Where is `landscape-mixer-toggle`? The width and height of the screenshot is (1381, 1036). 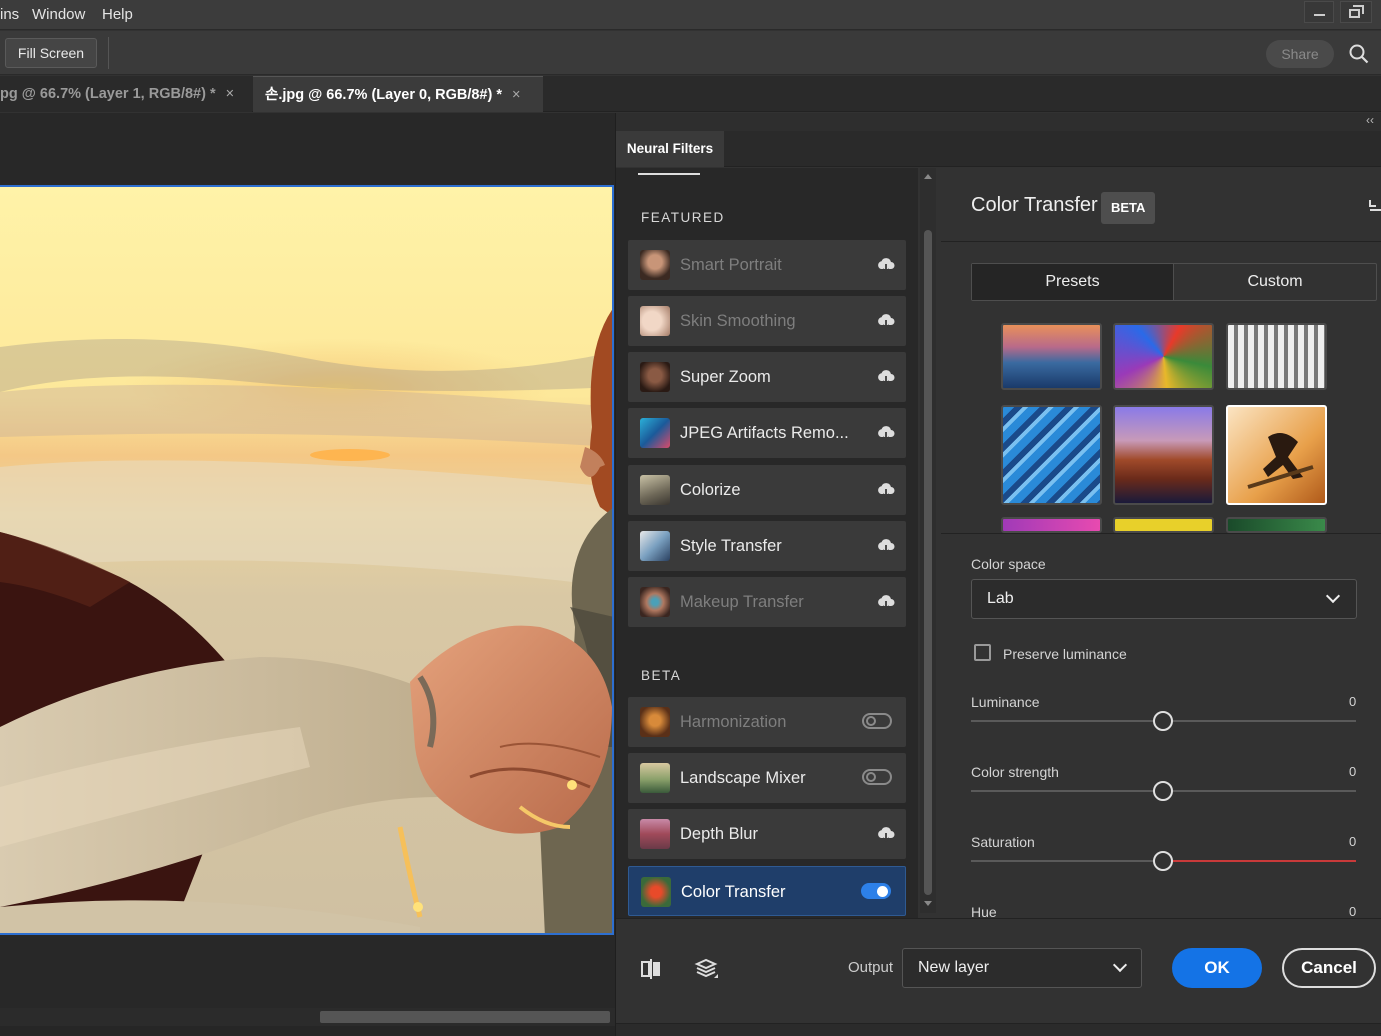
landscape-mixer-toggle is located at coordinates (877, 777).